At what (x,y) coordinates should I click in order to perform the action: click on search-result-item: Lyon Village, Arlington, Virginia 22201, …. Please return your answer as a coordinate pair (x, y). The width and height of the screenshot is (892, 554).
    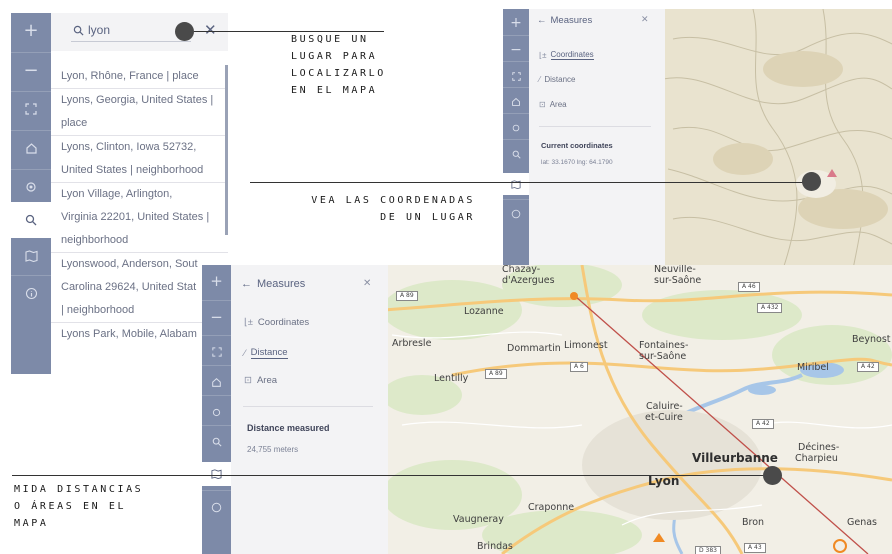
    Looking at the image, I should click on (139, 217).